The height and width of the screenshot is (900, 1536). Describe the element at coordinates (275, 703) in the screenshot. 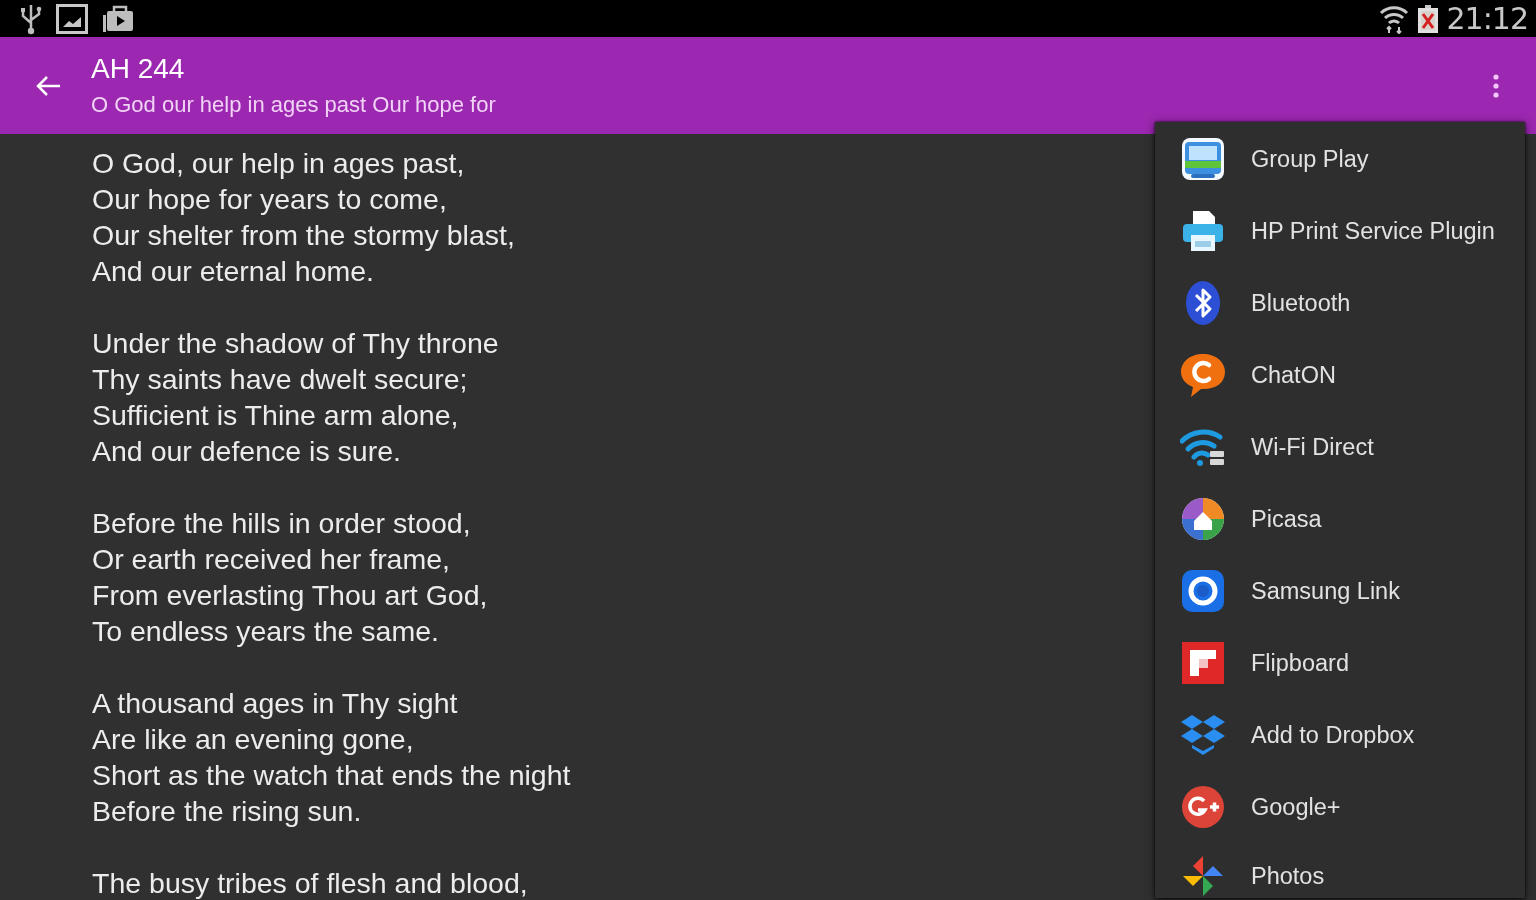

I see `lyric-line: A thousand ages in Thy sight` at that location.